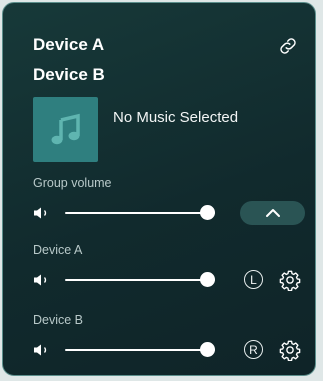  Describe the element at coordinates (253, 349) in the screenshot. I see `right-channel-badge: R` at that location.